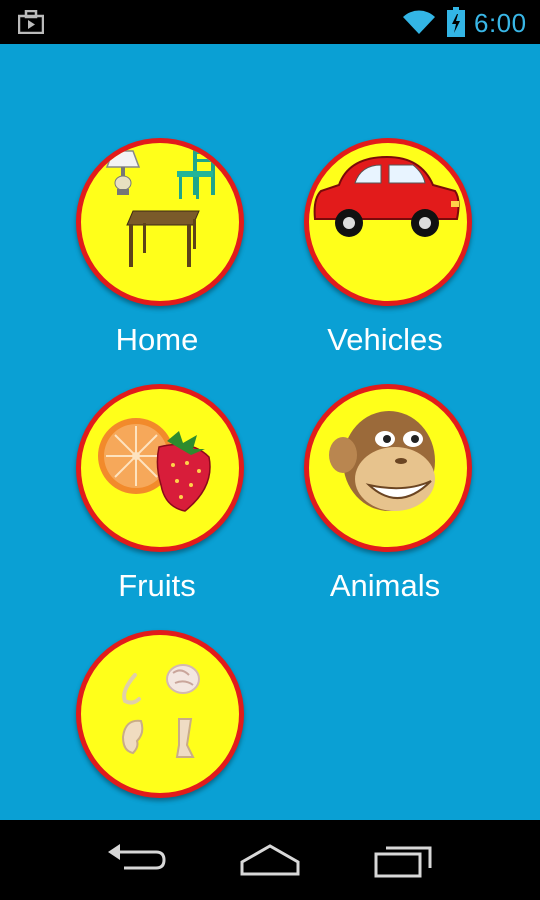 This screenshot has width=540, height=900. Describe the element at coordinates (160, 468) in the screenshot. I see `fruits-icon` at that location.